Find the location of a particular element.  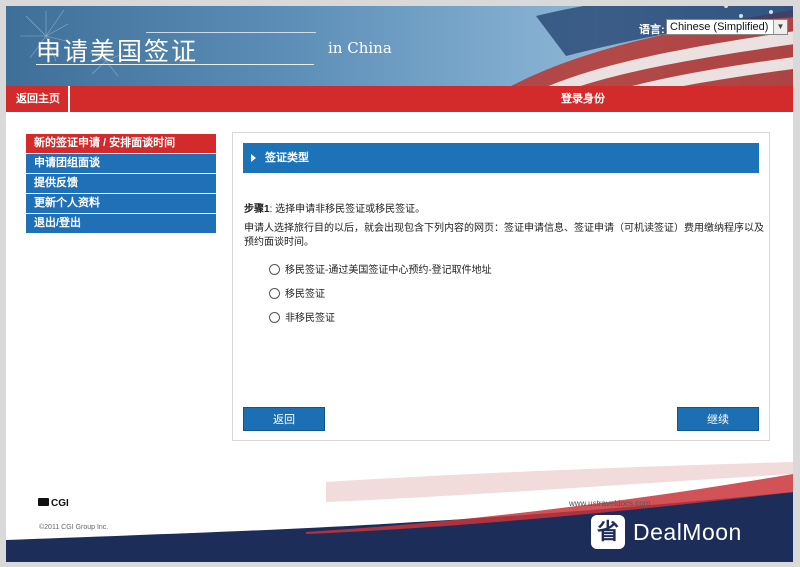

home-link: 返回主页 is located at coordinates (38, 99).